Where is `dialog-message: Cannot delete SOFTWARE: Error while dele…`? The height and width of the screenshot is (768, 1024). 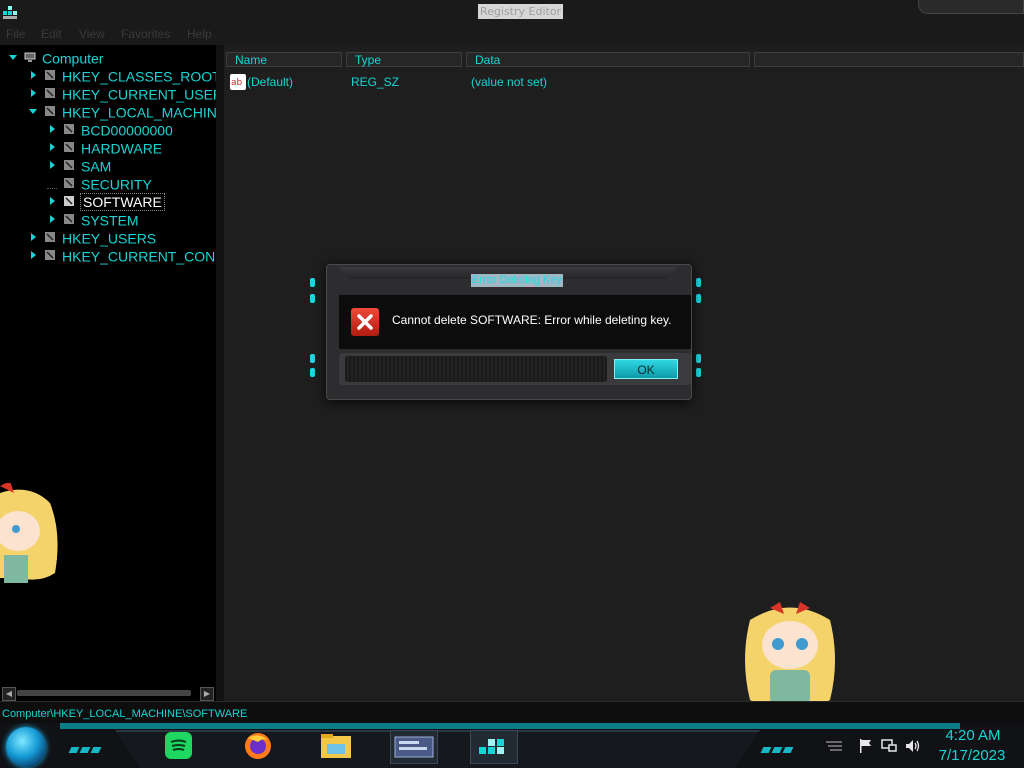 dialog-message: Cannot delete SOFTWARE: Error while dele… is located at coordinates (532, 320).